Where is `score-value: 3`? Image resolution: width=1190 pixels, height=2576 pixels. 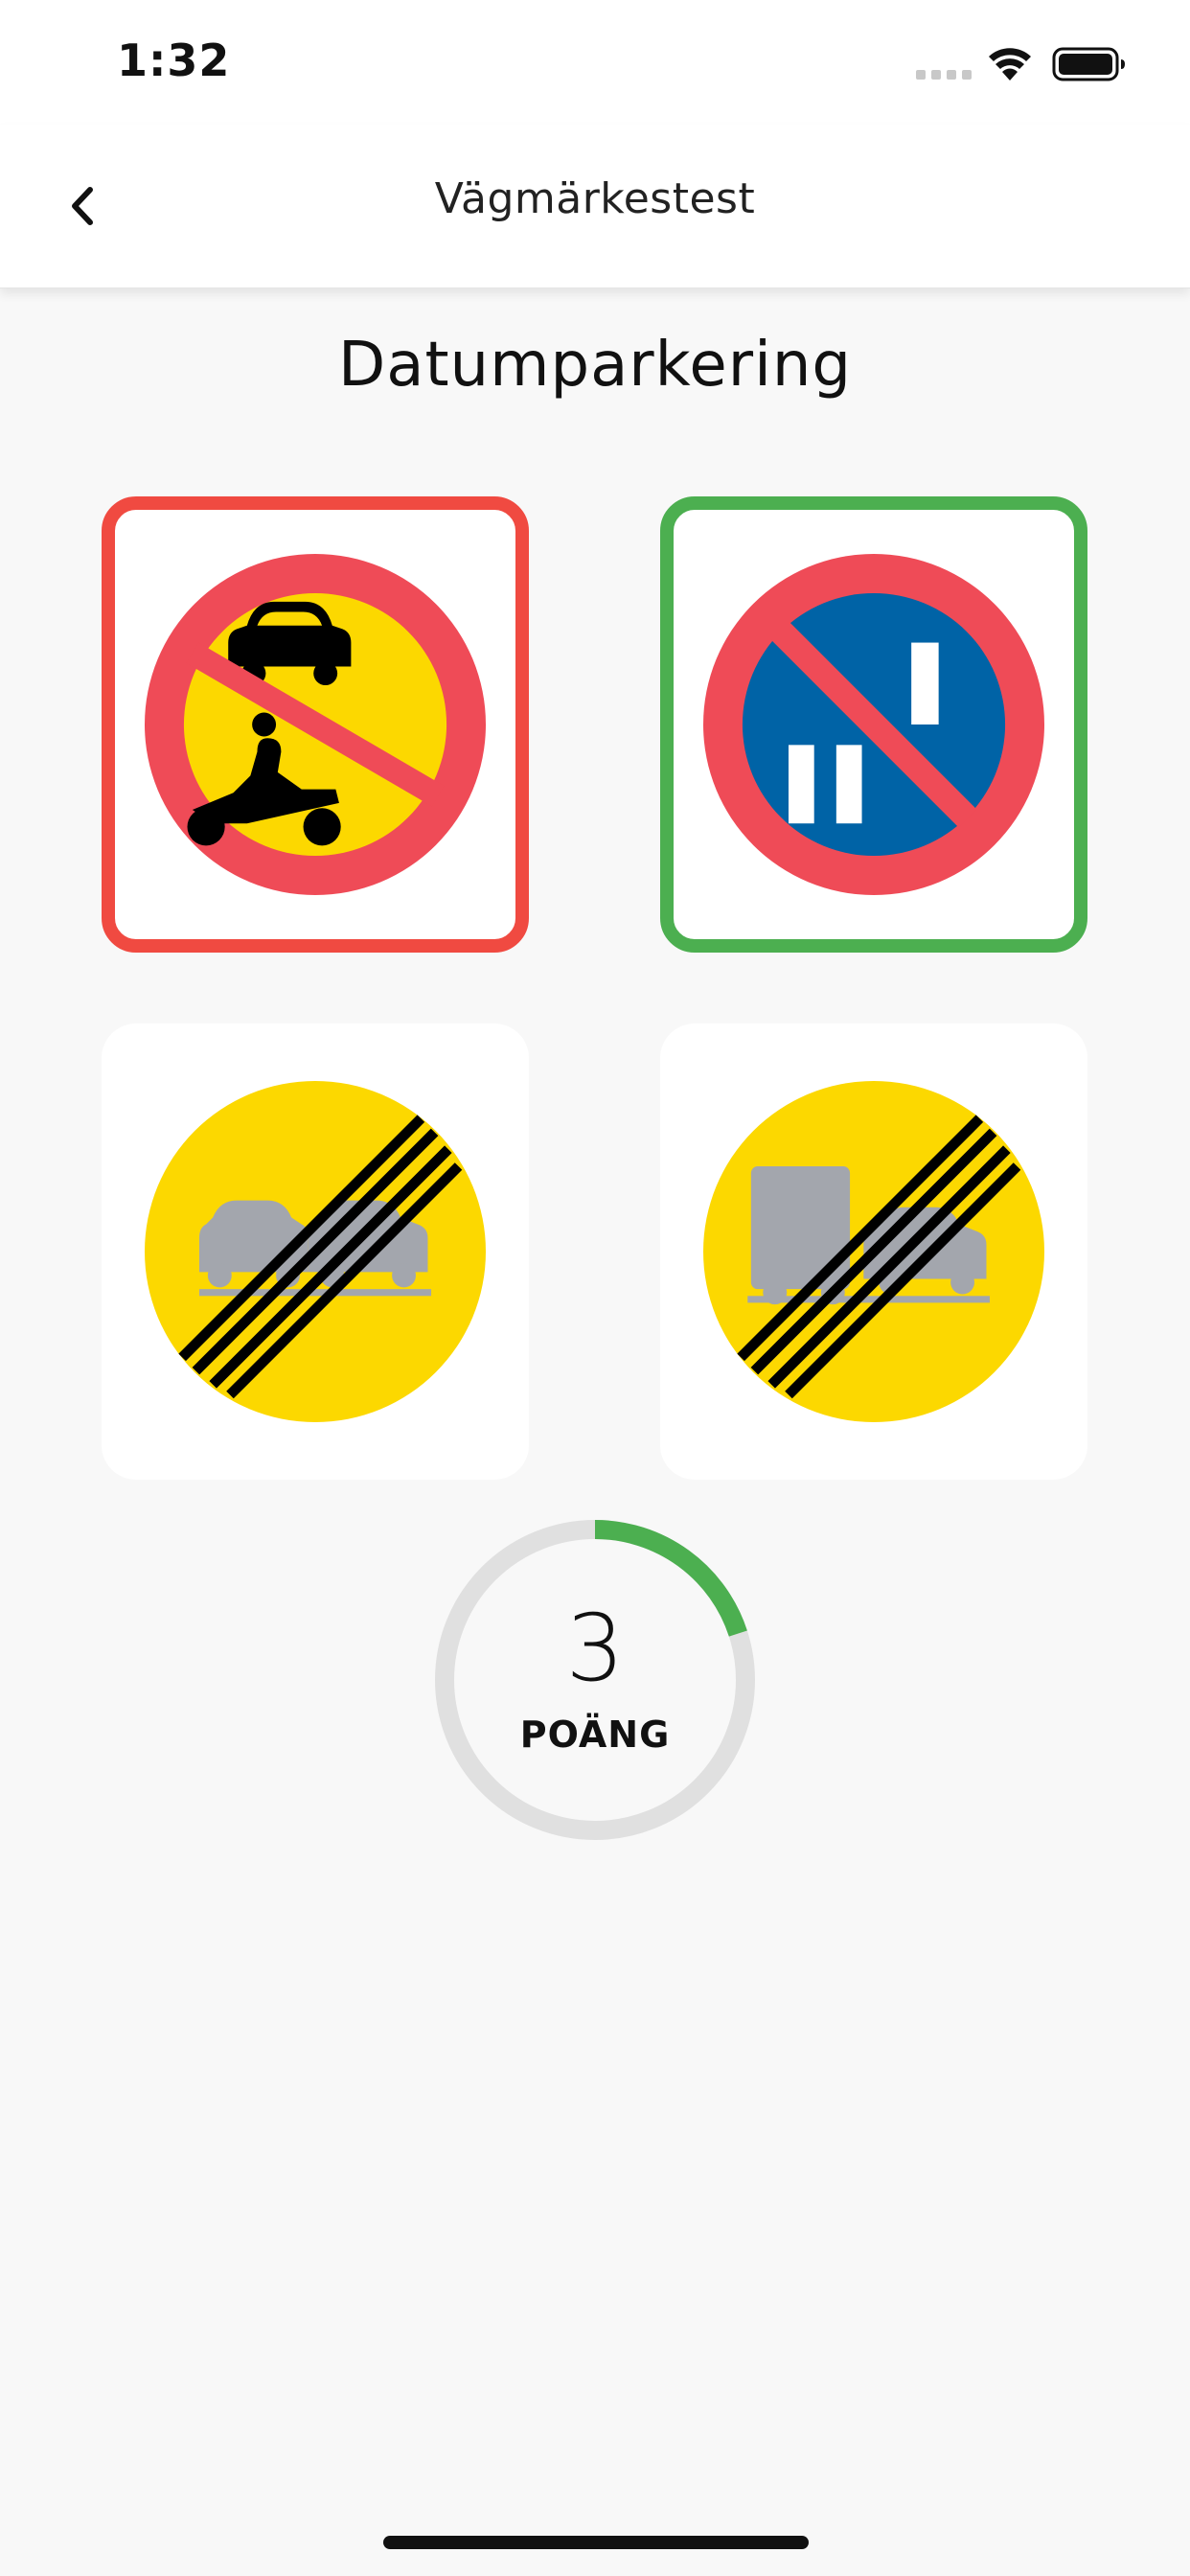
score-value: 3 is located at coordinates (595, 1648).